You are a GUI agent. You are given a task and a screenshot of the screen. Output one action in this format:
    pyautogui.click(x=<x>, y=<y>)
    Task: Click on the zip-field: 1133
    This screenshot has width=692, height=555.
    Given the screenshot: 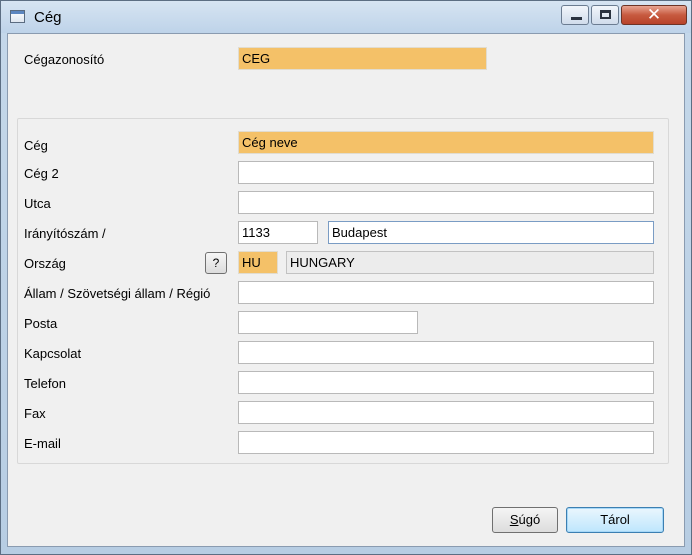 What is the action you would take?
    pyautogui.click(x=278, y=232)
    